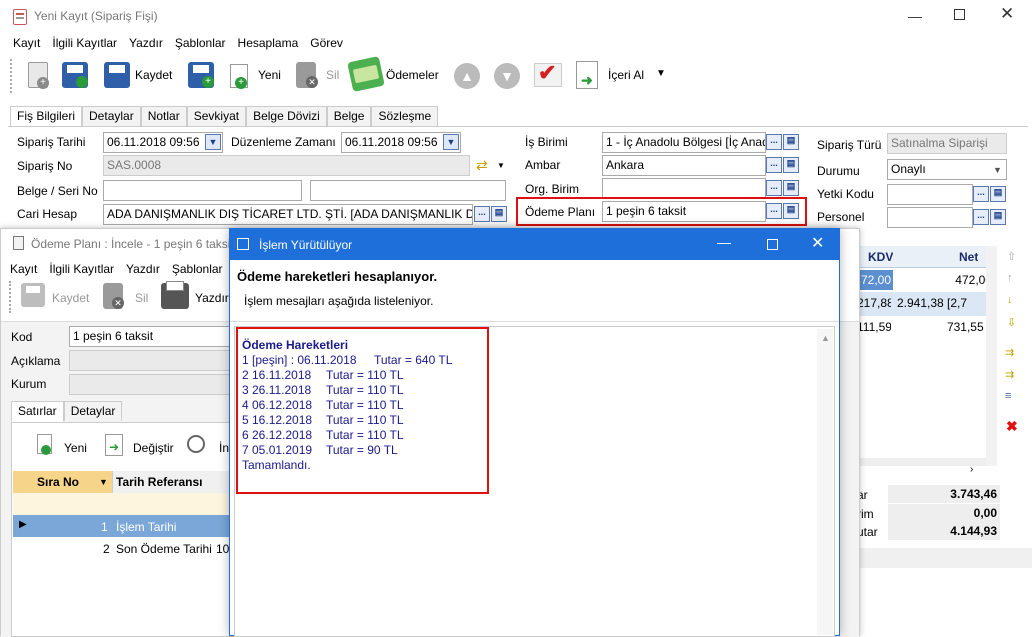 The height and width of the screenshot is (637, 1032). I want to click on org-birim-field, so click(684, 188).